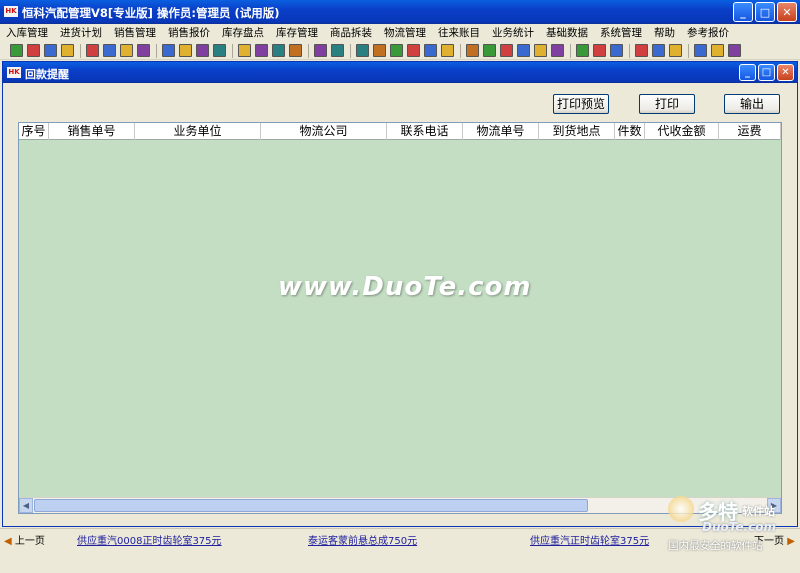  Describe the element at coordinates (24, 539) in the screenshot. I see `prev-page-button: ◀ 上一页` at that location.